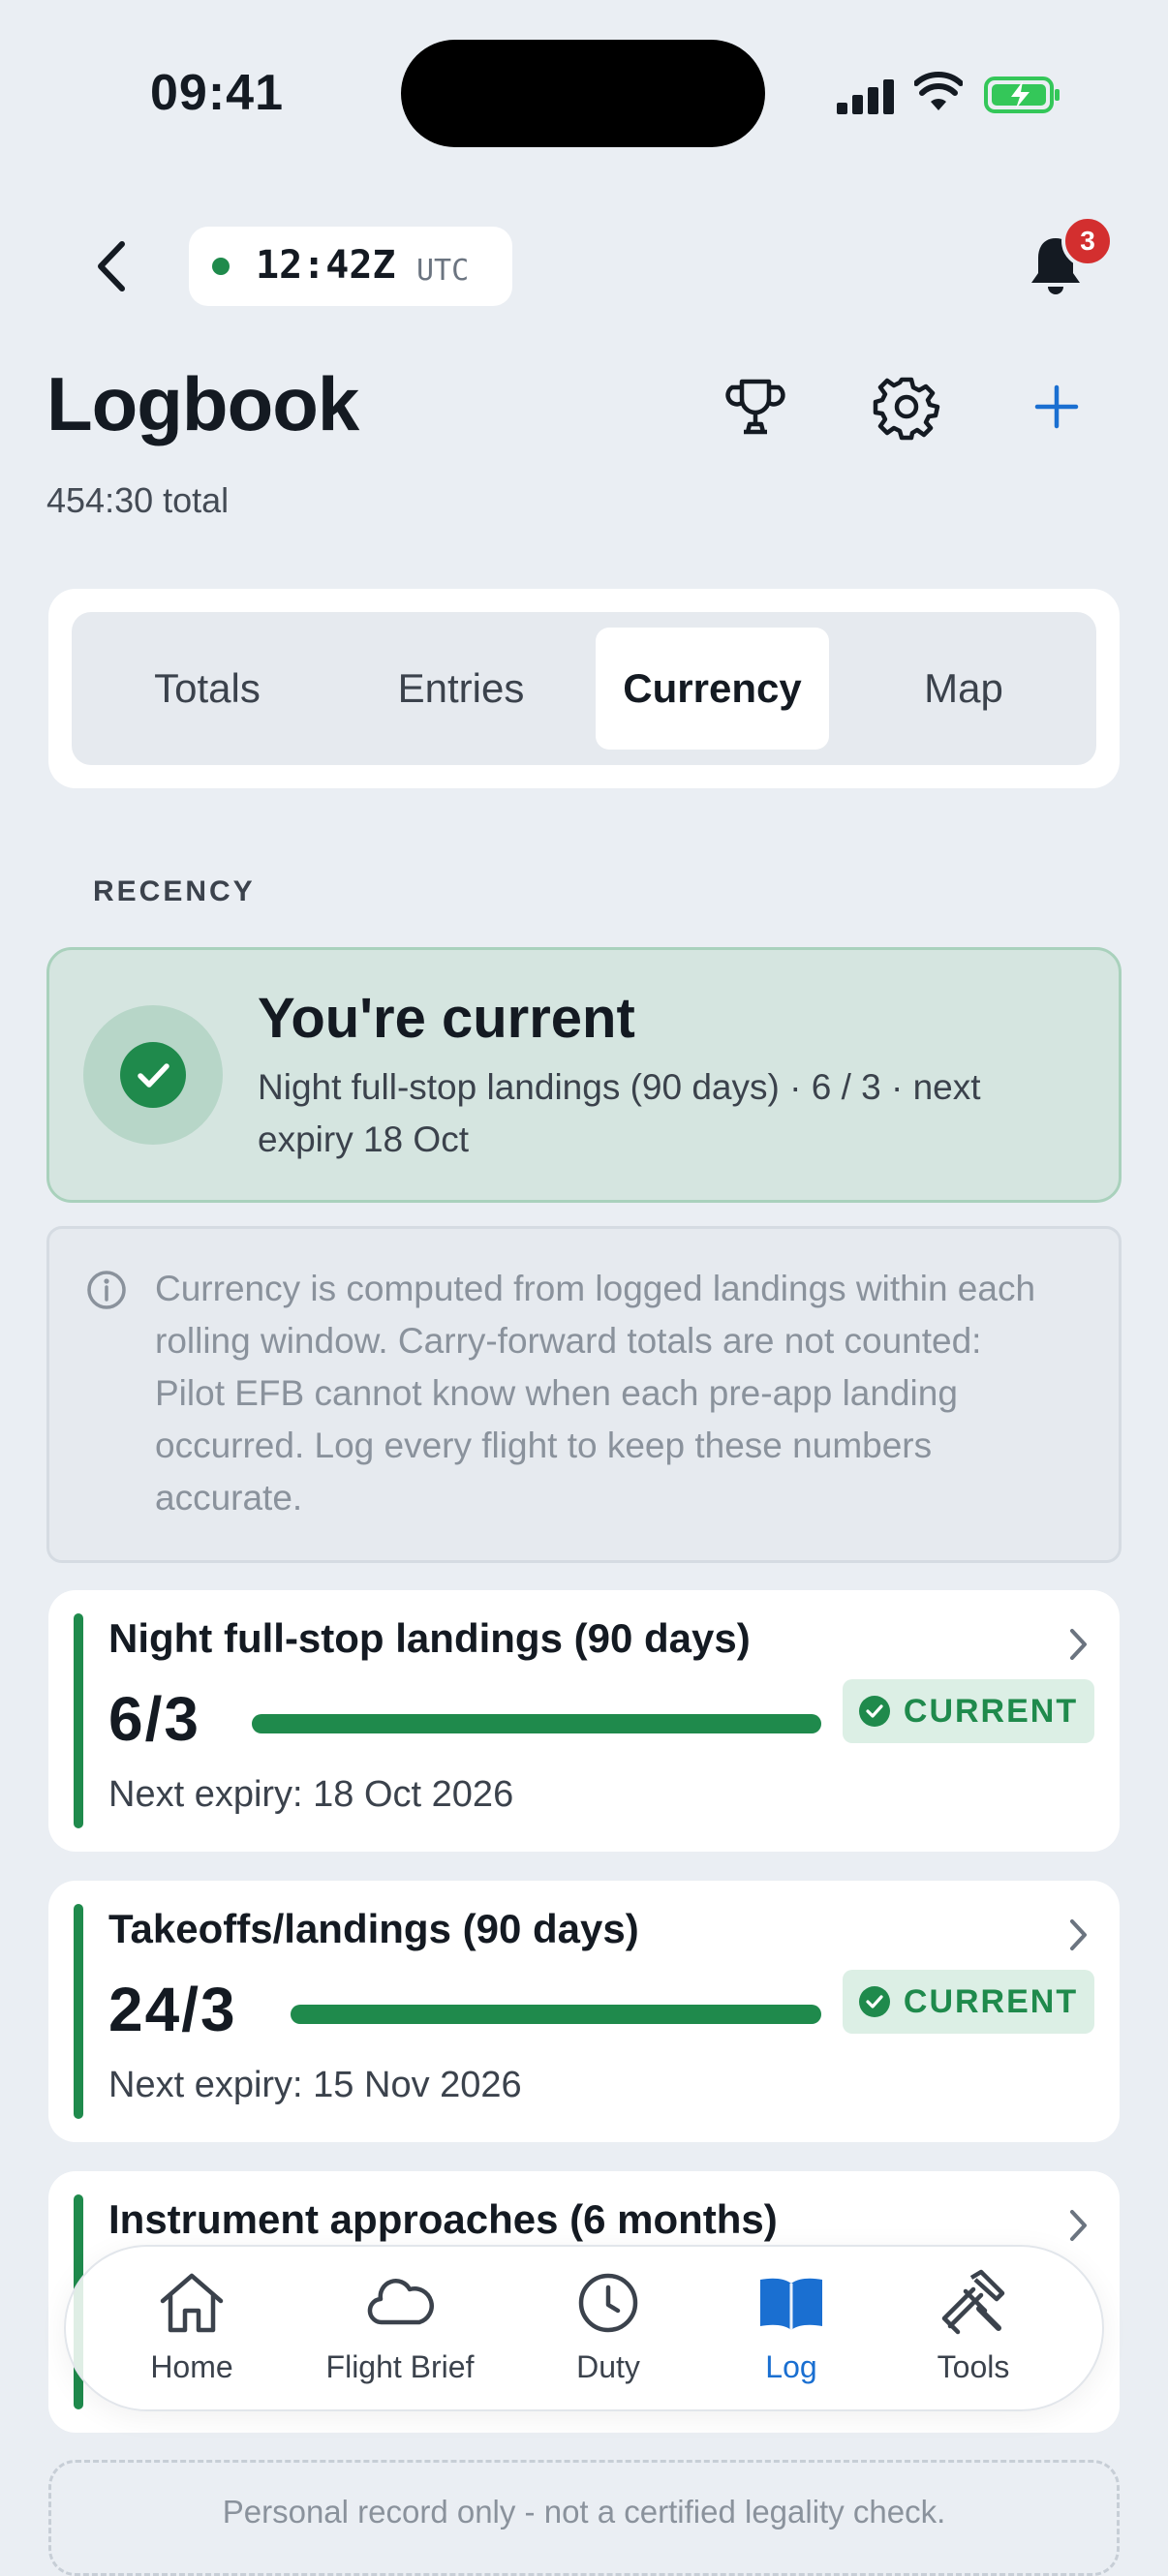 The width and height of the screenshot is (1168, 2576). Describe the element at coordinates (326, 265) in the screenshot. I see `utc-time: 12:42Z` at that location.